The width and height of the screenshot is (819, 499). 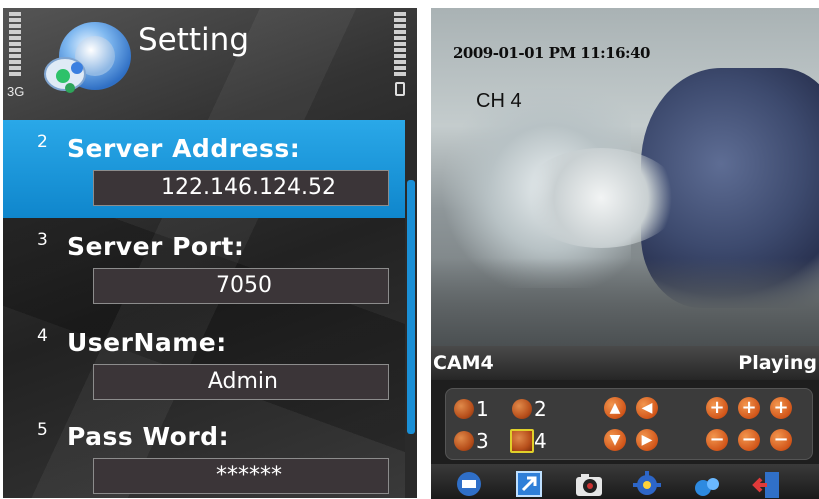 What do you see at coordinates (42, 142) in the screenshot?
I see `field-index: 2` at bounding box center [42, 142].